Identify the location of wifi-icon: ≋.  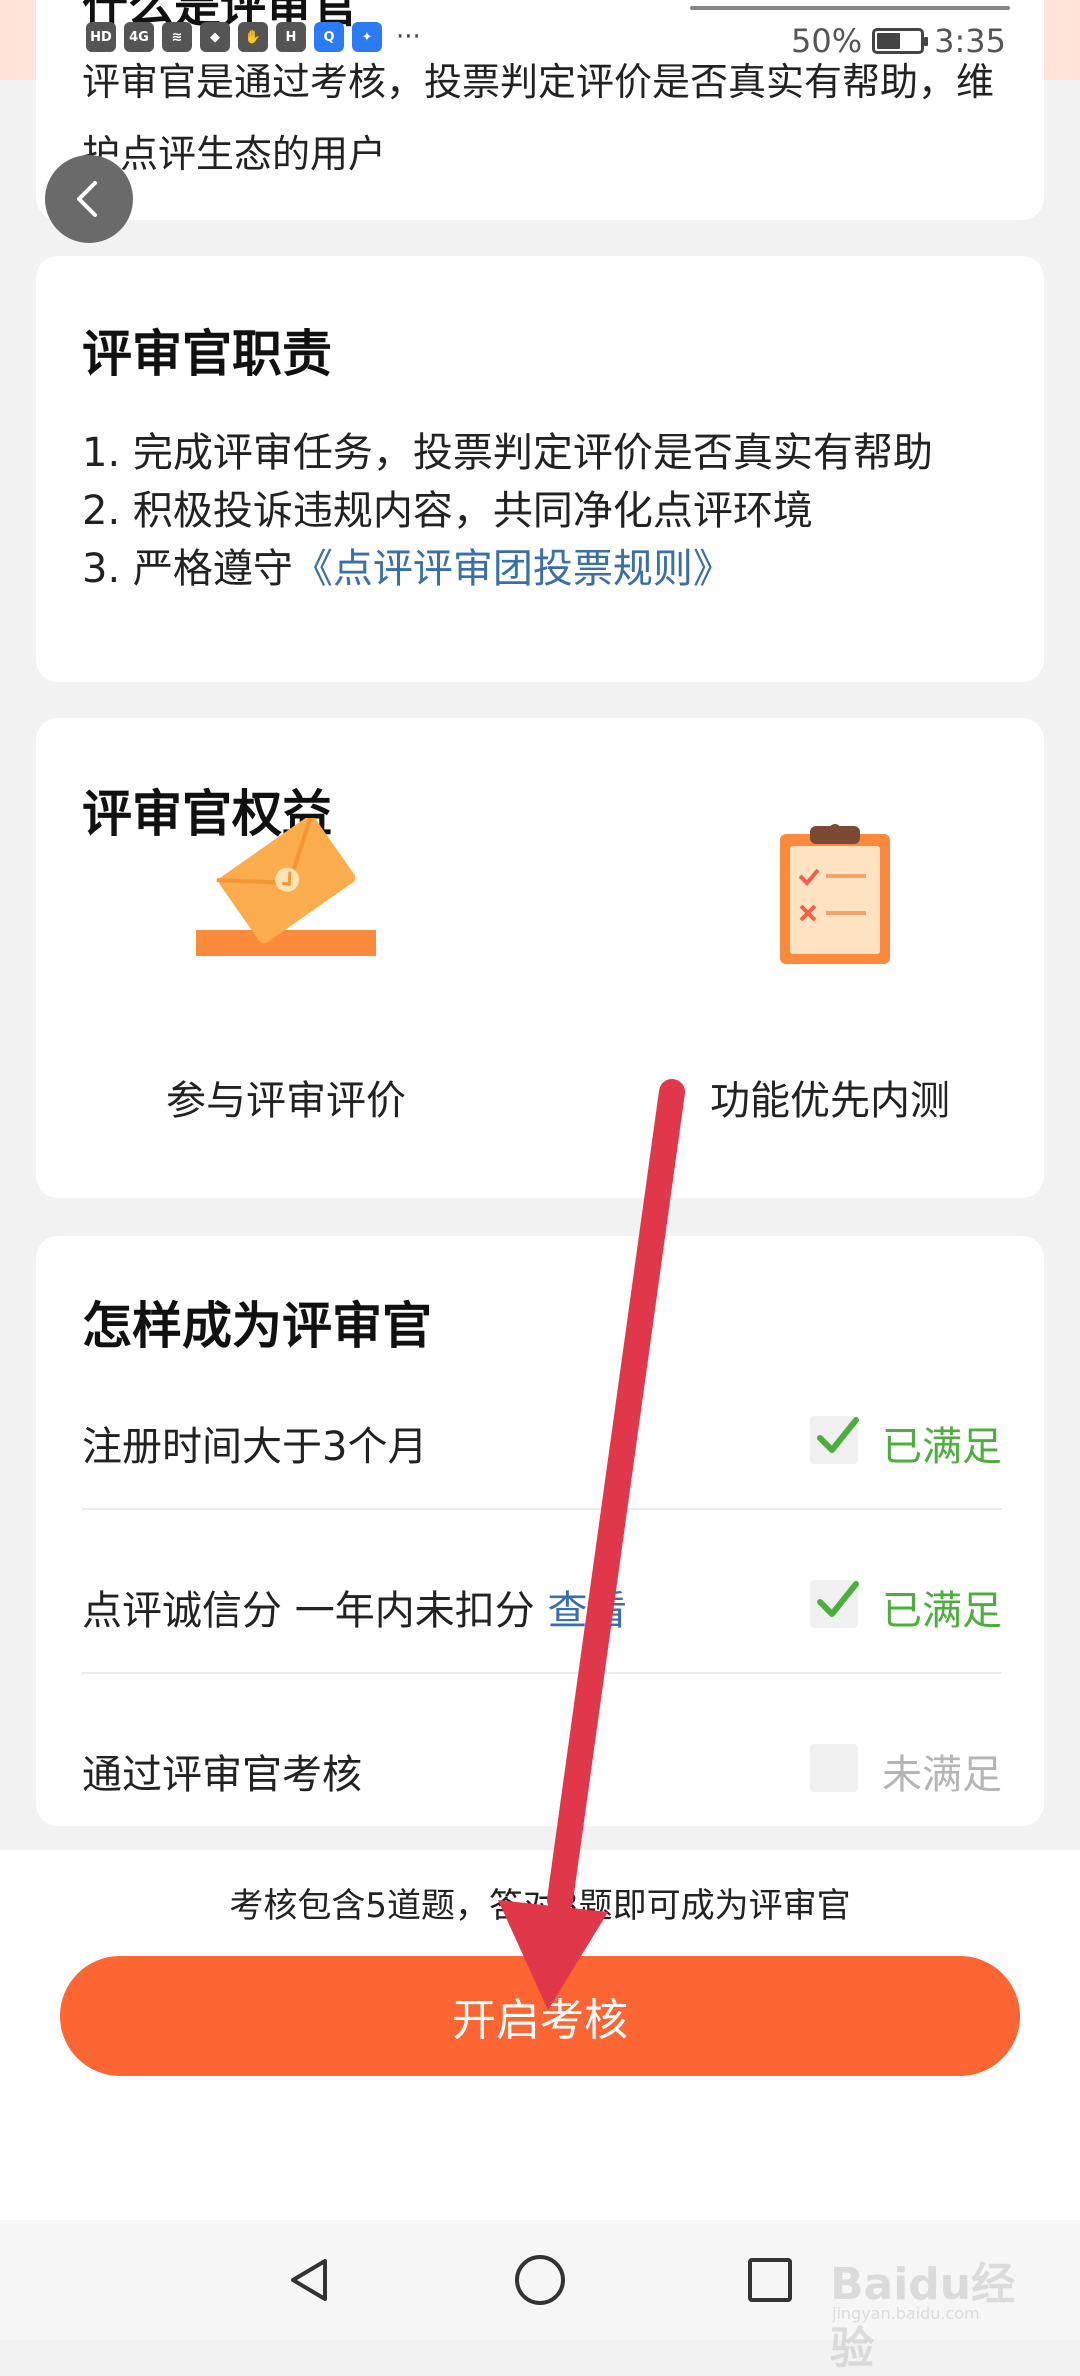
(177, 37).